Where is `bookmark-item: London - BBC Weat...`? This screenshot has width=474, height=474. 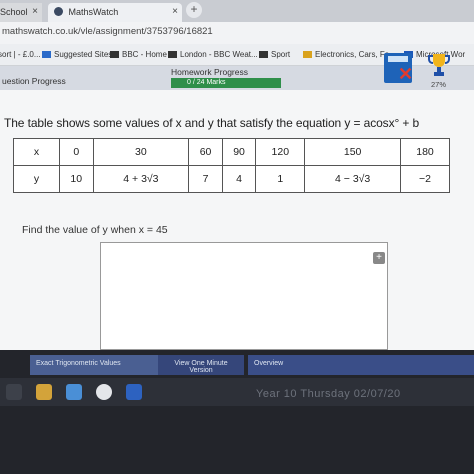 bookmark-item: London - BBC Weat... is located at coordinates (213, 54).